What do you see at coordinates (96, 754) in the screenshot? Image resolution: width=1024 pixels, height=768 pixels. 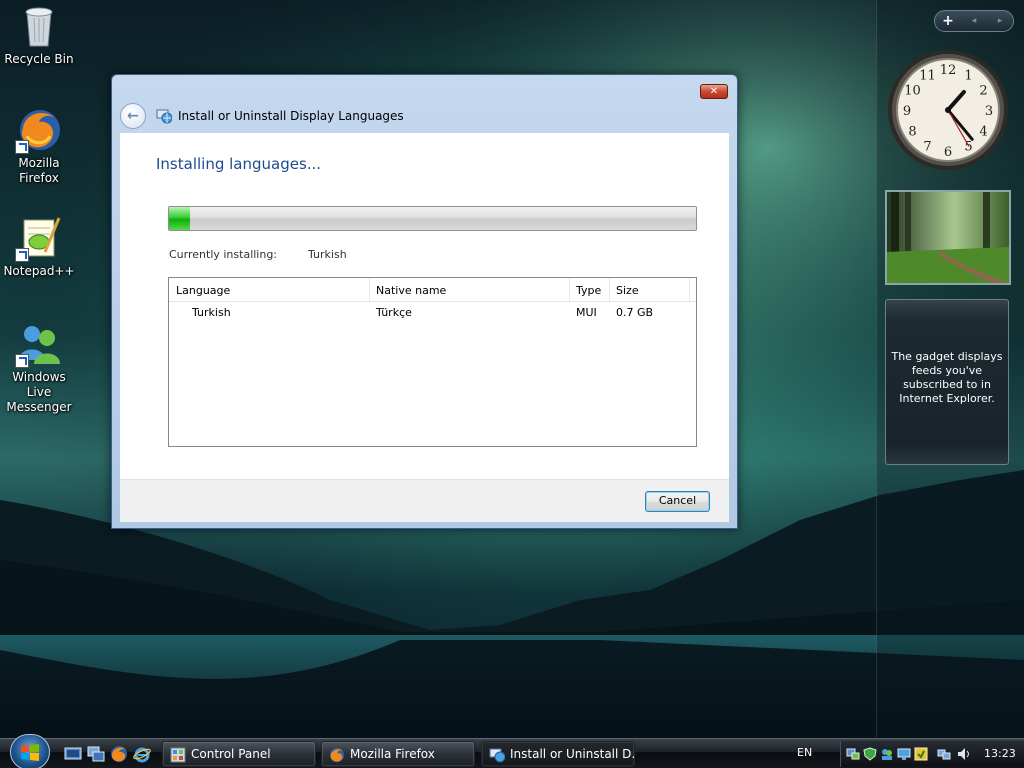 I see `switch-windows-icon` at bounding box center [96, 754].